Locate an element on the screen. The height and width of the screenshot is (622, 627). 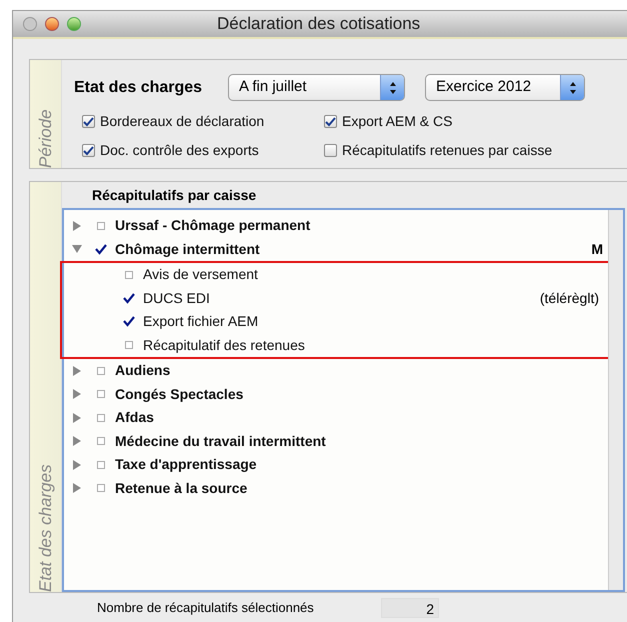
close-button is located at coordinates (30, 24).